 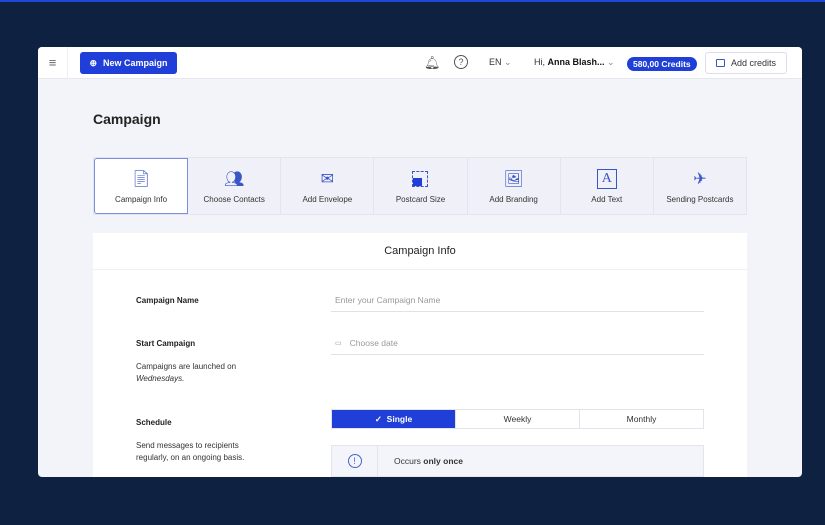 I want to click on schedule-desc-2: regularly, on an ongoing basis., so click(x=190, y=457).